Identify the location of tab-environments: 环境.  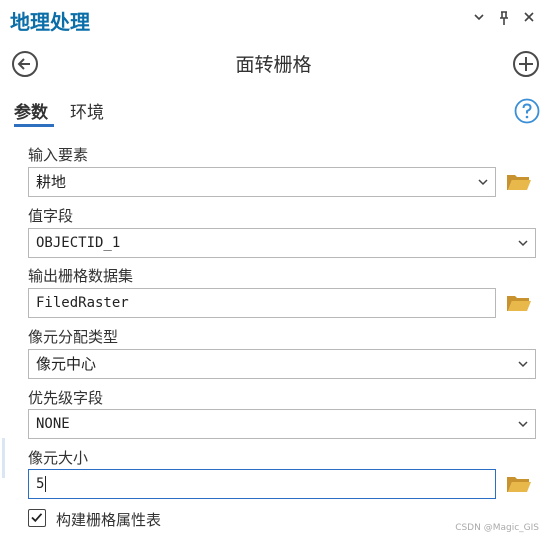
(87, 110).